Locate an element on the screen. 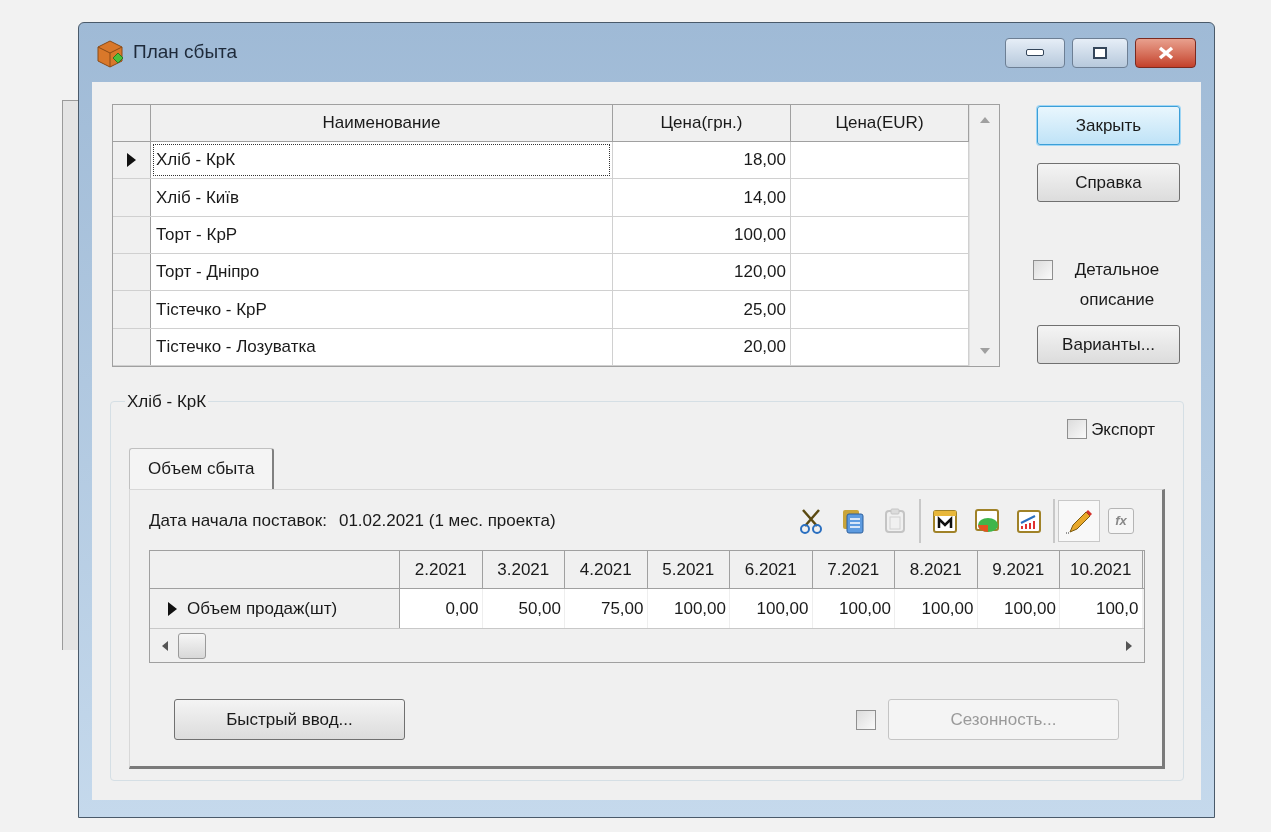 The height and width of the screenshot is (832, 1271). scroll-right-icon is located at coordinates (1129, 645).